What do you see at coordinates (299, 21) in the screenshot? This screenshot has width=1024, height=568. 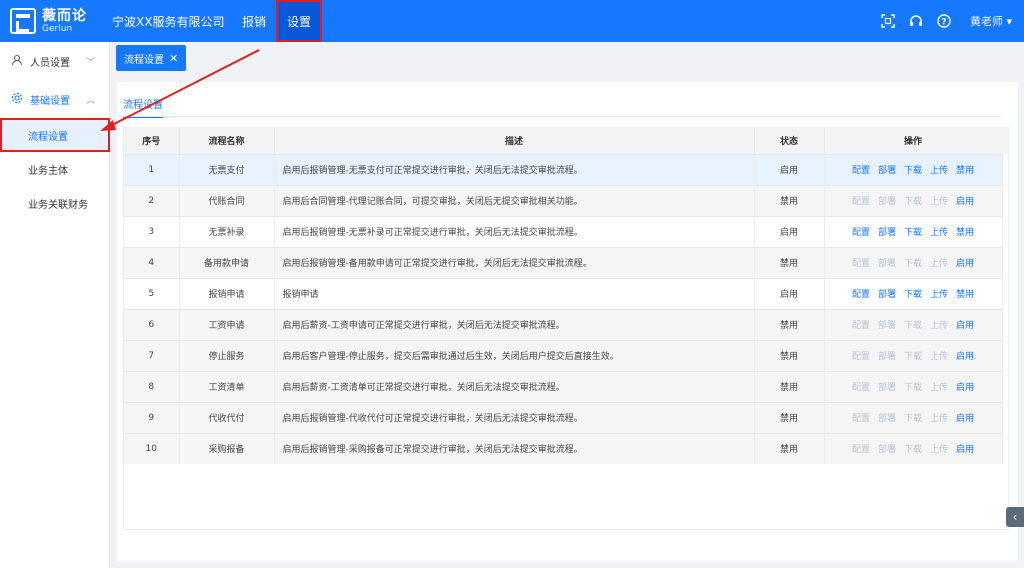 I see `nav-settings: 设置` at bounding box center [299, 21].